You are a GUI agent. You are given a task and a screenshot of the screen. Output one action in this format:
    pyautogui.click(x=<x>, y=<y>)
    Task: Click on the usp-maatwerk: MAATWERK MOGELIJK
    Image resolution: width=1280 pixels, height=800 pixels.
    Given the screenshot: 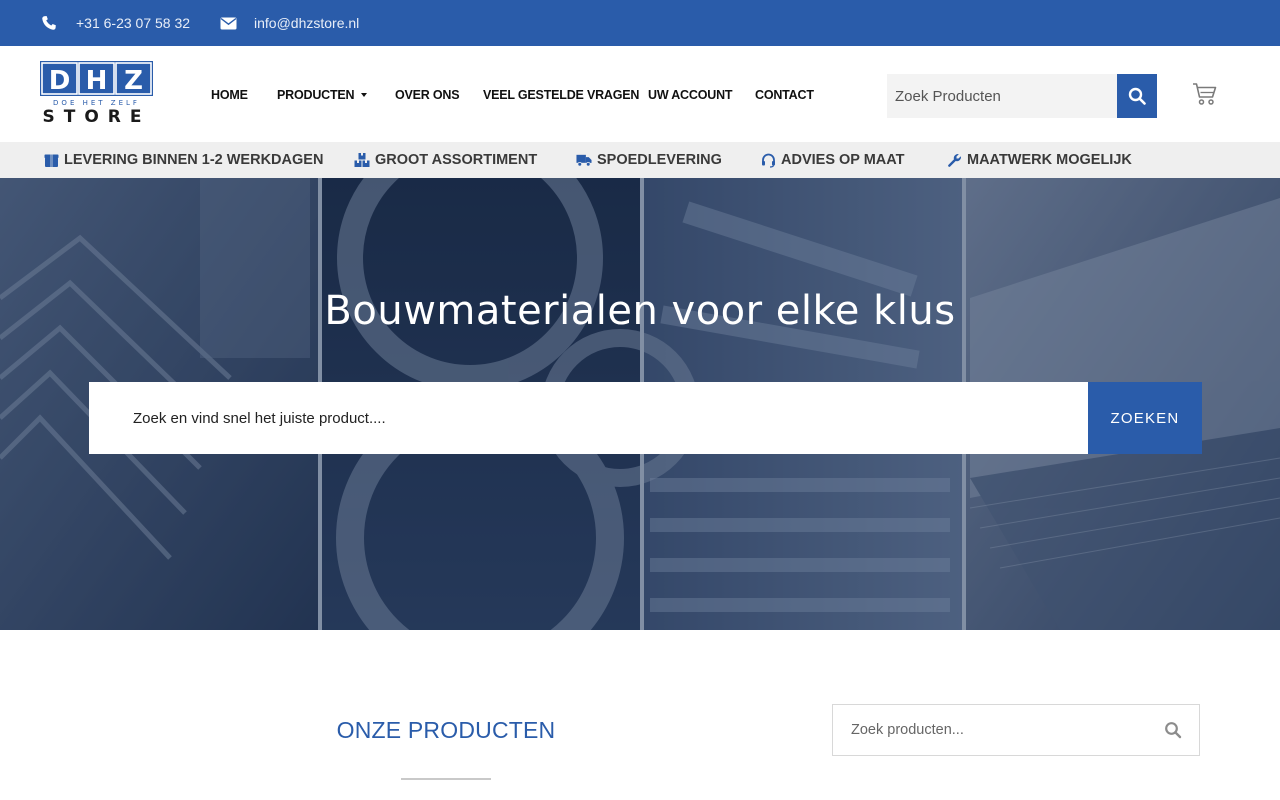 What is the action you would take?
    pyautogui.click(x=1039, y=160)
    